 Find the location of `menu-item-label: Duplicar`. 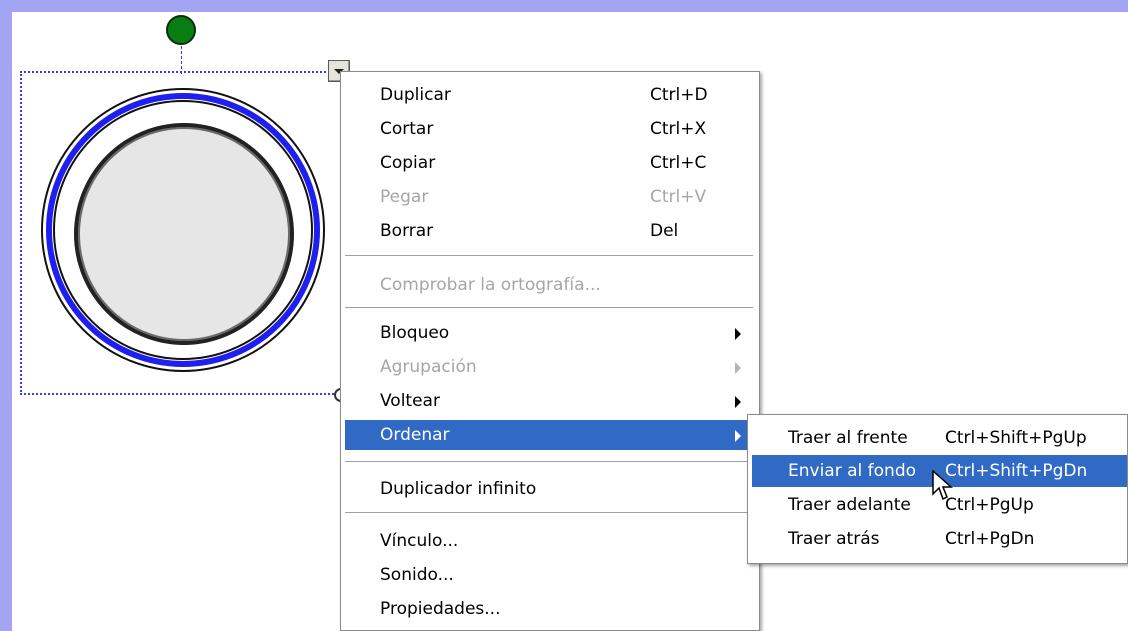

menu-item-label: Duplicar is located at coordinates (415, 95).